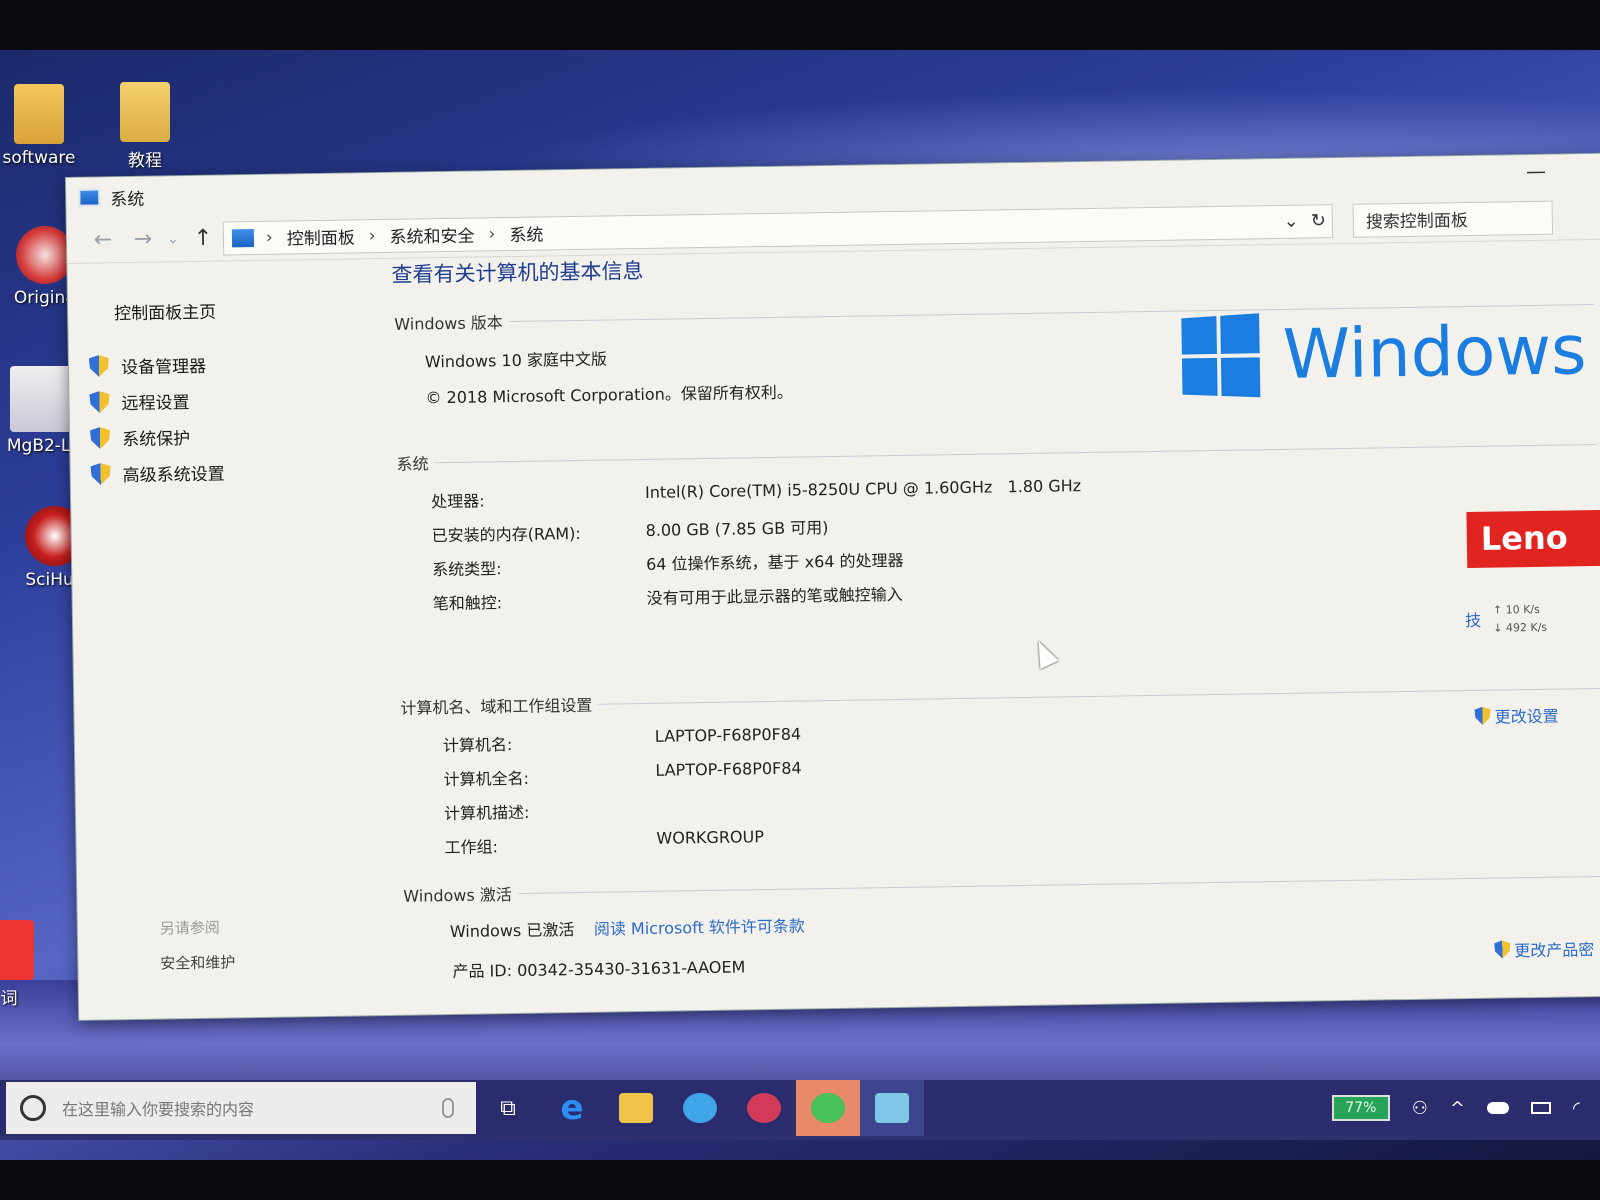 This screenshot has height=1200, width=1600. What do you see at coordinates (9, 999) in the screenshot?
I see `desktop-icon-label: 词` at bounding box center [9, 999].